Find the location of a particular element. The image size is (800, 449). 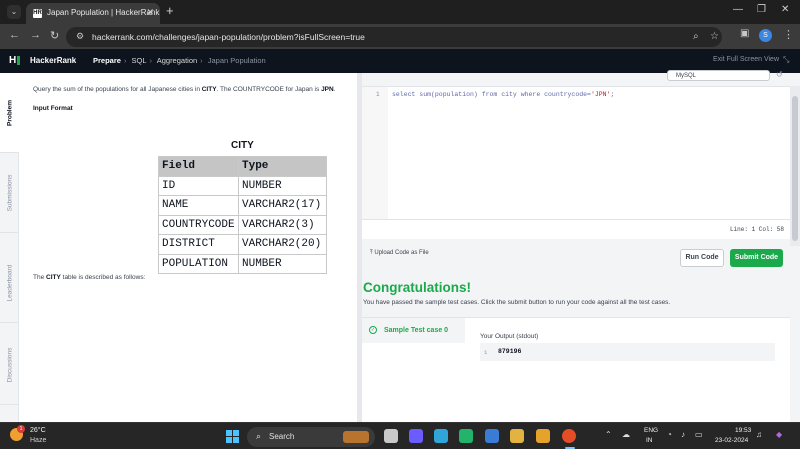

result-heading: Congratulations! is located at coordinates (417, 287).